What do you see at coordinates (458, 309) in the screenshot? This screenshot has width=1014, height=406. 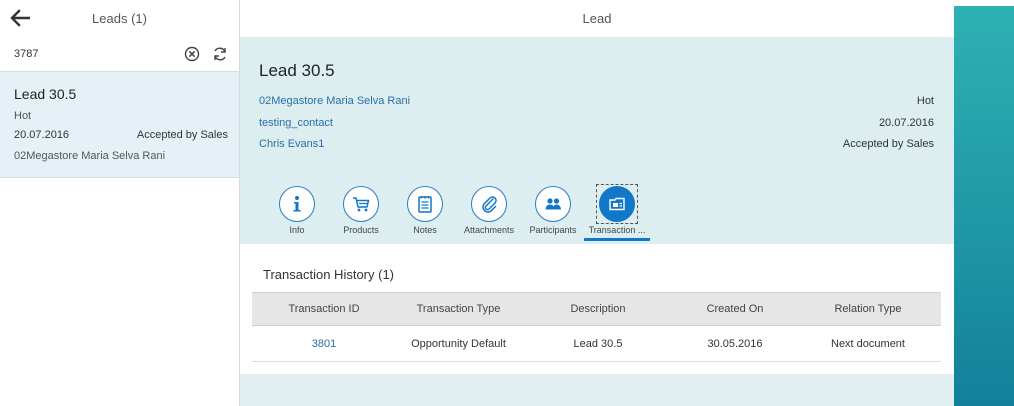 I see `column-header-transaction-type: Transaction Type` at bounding box center [458, 309].